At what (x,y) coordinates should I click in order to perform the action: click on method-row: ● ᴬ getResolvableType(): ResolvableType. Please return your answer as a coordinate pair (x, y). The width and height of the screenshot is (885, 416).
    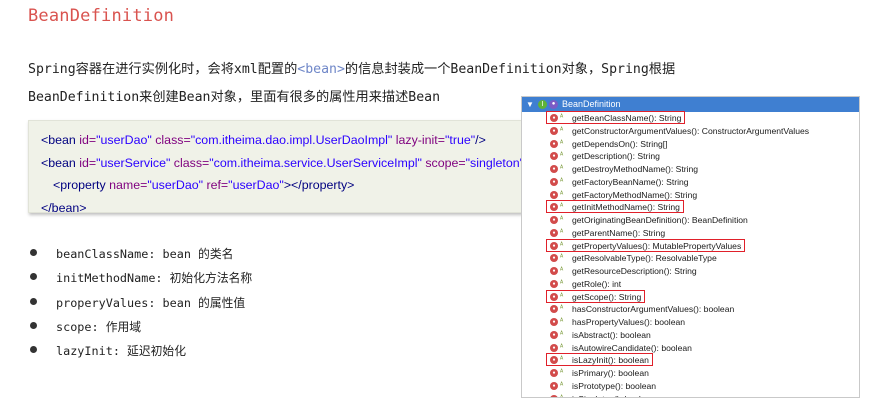
    Looking at the image, I should click on (690, 258).